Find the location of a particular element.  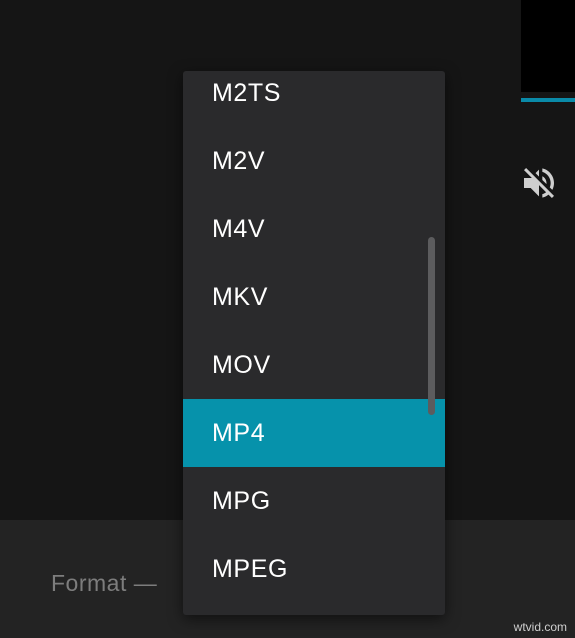

thumbnail-progress-bar is located at coordinates (548, 100).